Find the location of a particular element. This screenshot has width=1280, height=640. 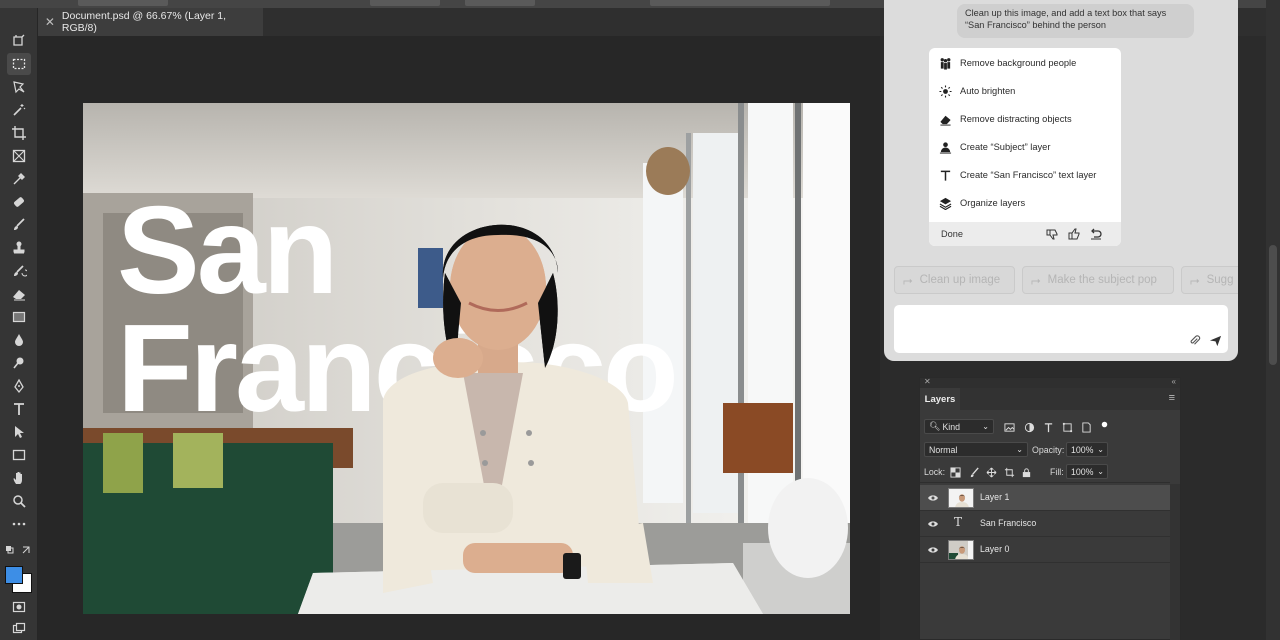

layers-scrollbar is located at coordinates (1175, 562).